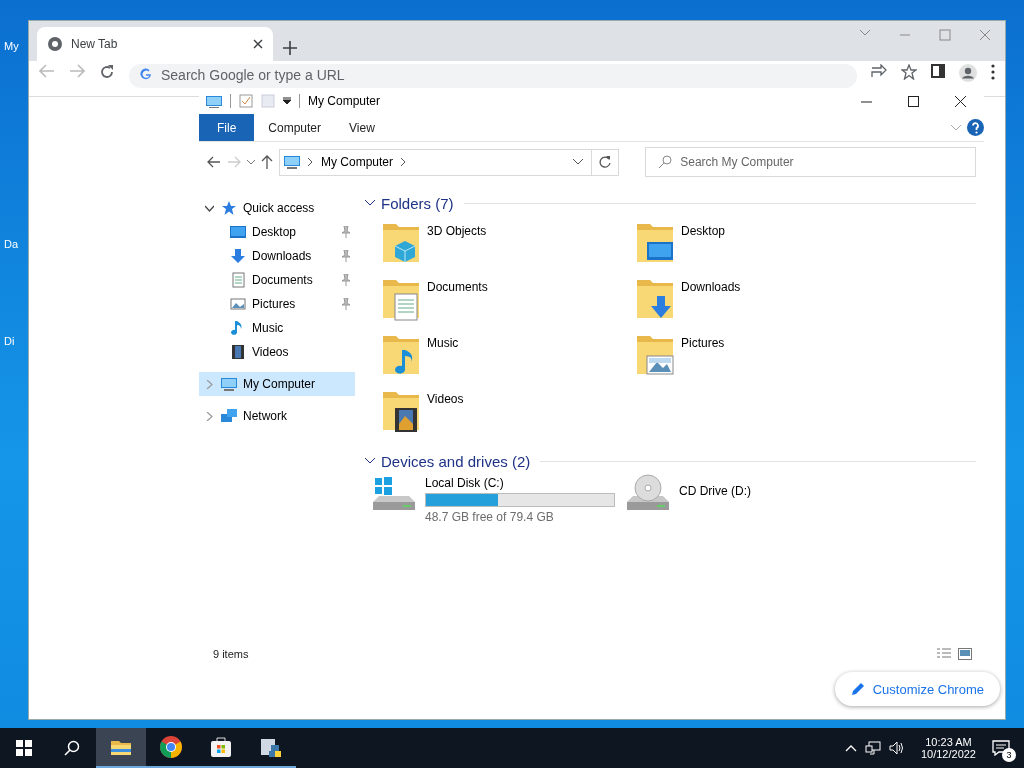  What do you see at coordinates (277, 256) in the screenshot?
I see `nav-item: Downloads` at bounding box center [277, 256].